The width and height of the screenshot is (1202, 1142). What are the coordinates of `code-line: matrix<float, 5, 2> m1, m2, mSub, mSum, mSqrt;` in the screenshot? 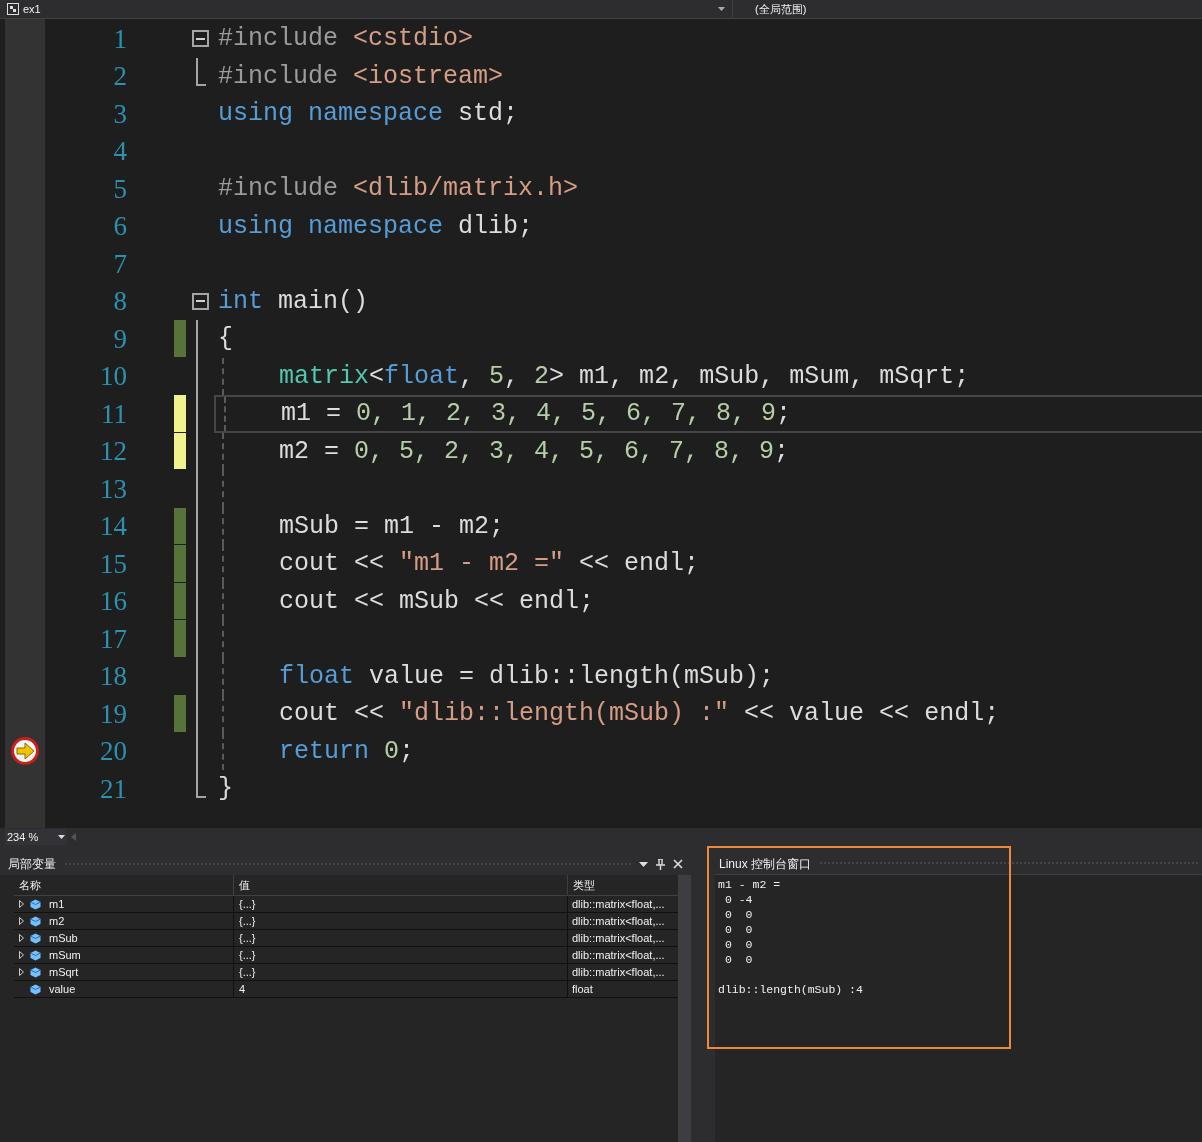 It's located at (624, 376).